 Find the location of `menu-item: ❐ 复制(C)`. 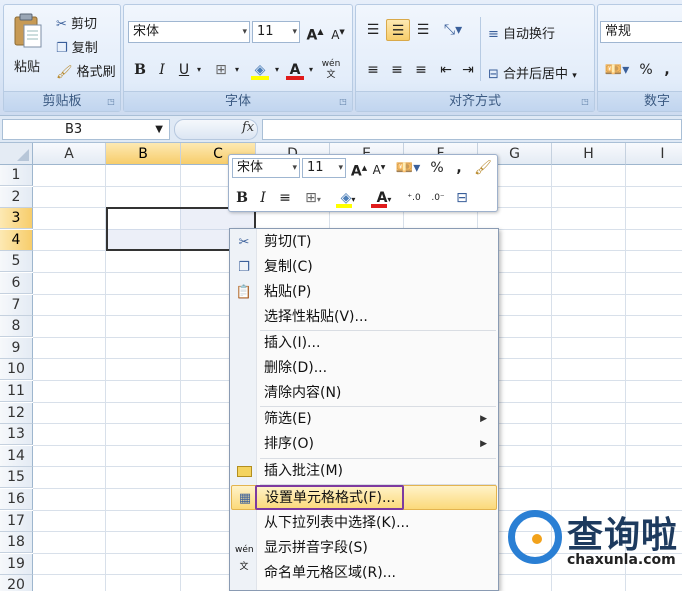

menu-item: ❐ 复制(C) is located at coordinates (364, 267).